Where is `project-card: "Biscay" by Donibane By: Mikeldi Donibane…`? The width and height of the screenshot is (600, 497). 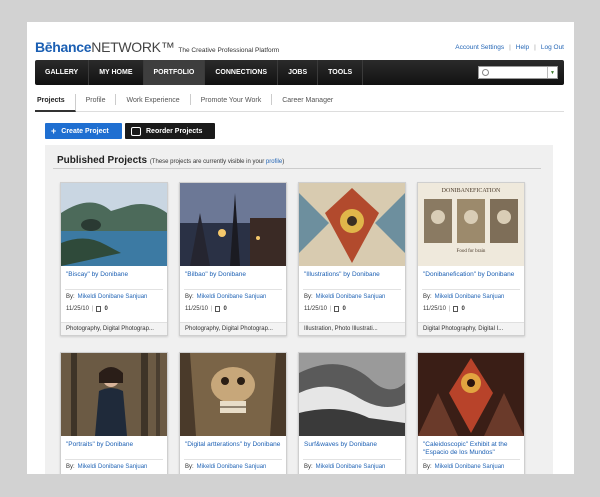 project-card: "Biscay" by Donibane By: Mikeldi Donibane… is located at coordinates (114, 259).